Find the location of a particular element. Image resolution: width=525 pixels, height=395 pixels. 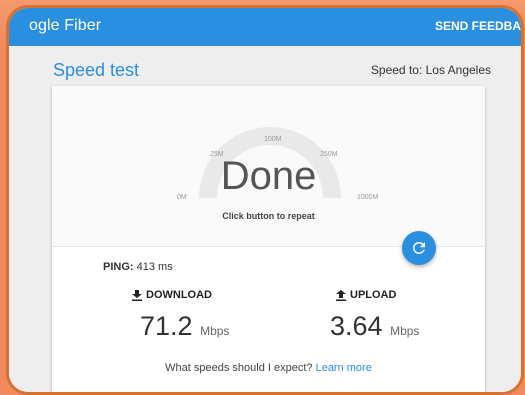

download-unit: Mbps is located at coordinates (215, 331).